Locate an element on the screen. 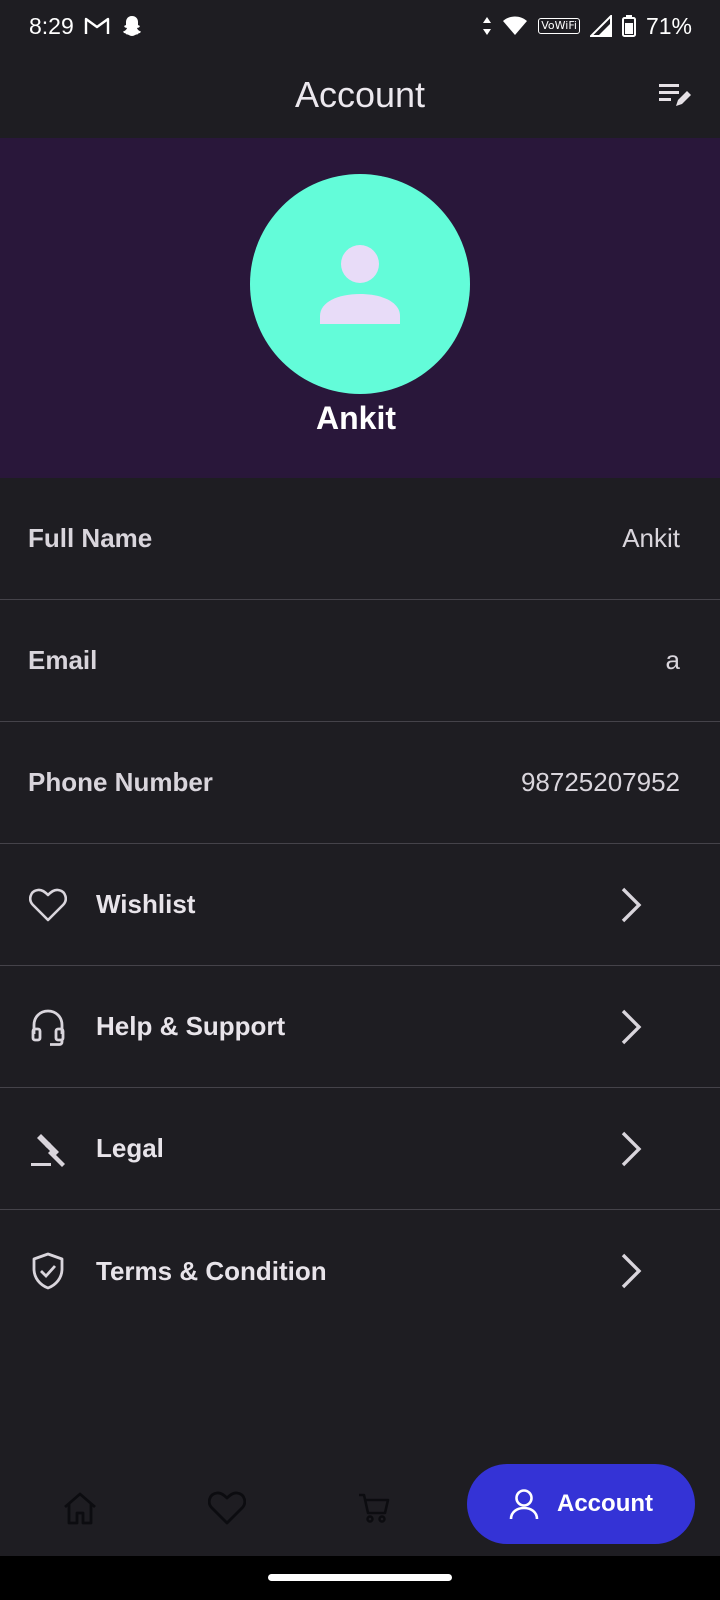  system-gesture-bar is located at coordinates (360, 1578).